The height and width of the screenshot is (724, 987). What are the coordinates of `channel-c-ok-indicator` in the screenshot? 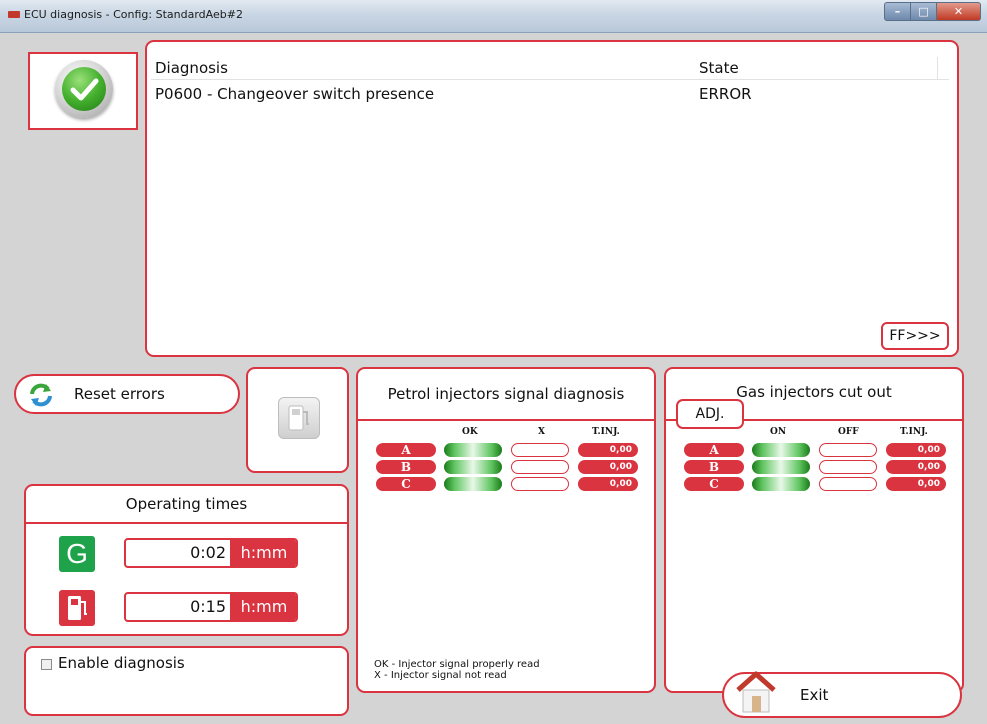 It's located at (473, 484).